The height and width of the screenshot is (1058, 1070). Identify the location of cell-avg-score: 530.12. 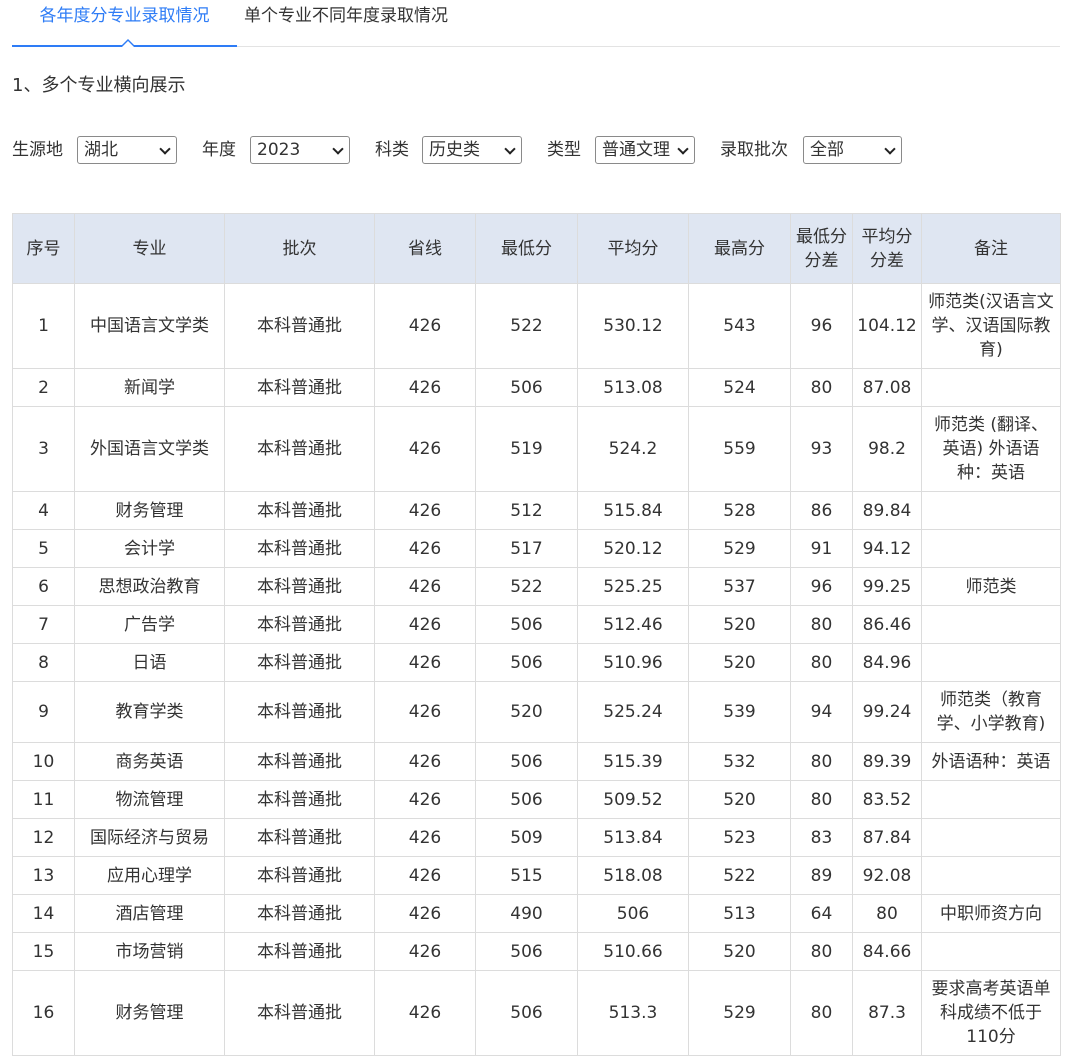
(633, 326).